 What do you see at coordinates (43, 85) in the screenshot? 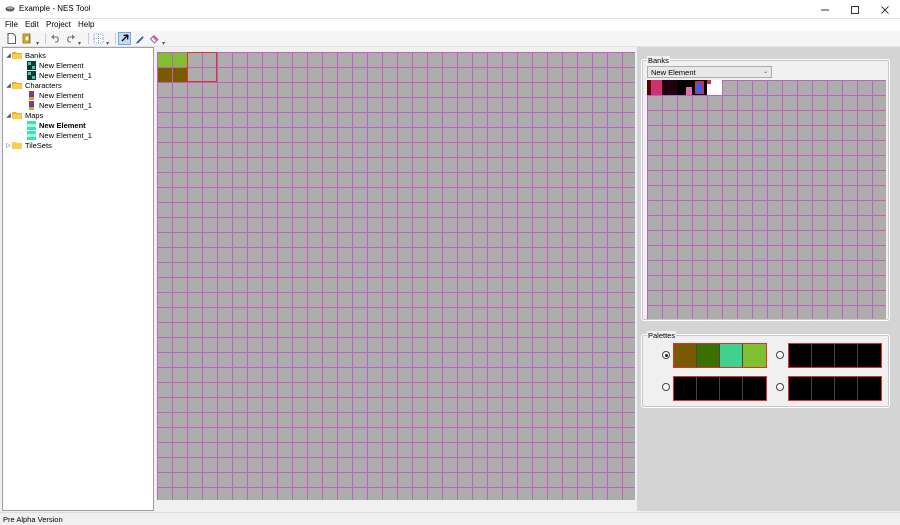
I see `tree-label: Characters` at bounding box center [43, 85].